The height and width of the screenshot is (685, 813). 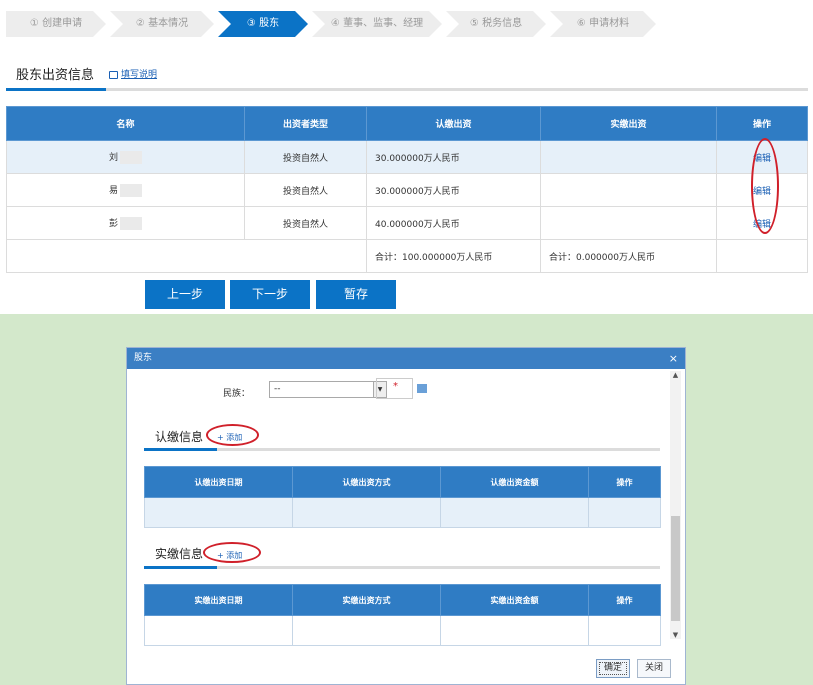 What do you see at coordinates (366, 482) in the screenshot?
I see `col-subscribed-method: 认缴出资方式` at bounding box center [366, 482].